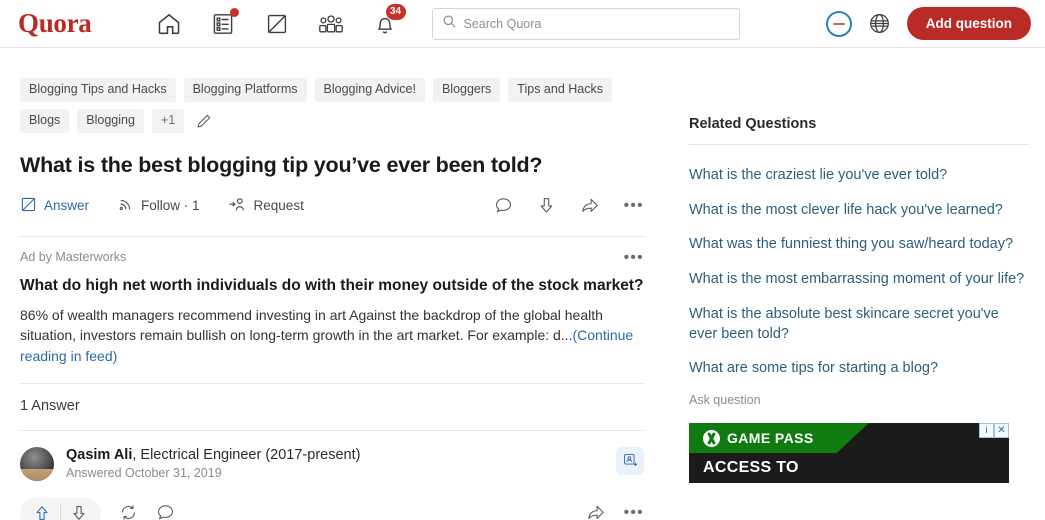 The image size is (1045, 520). I want to click on vote-pill, so click(60, 508).